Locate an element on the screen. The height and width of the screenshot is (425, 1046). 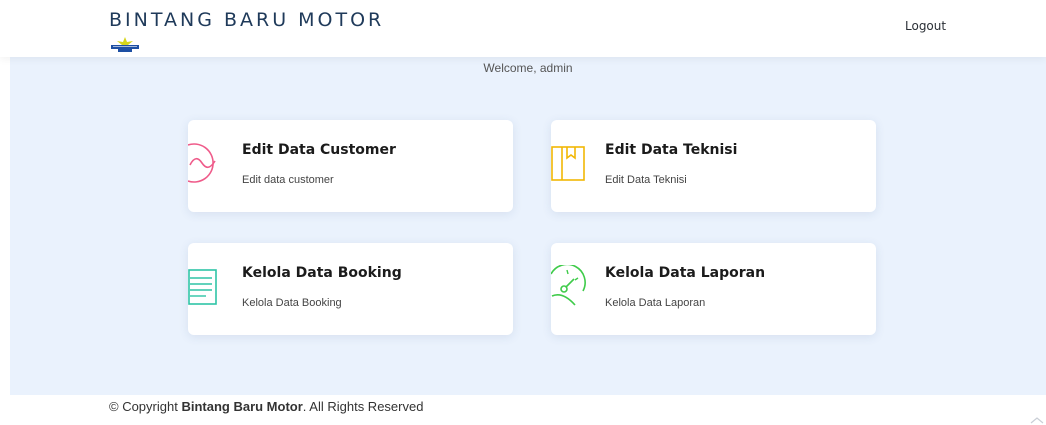
card-kelola-data-laporan: Kelola Data Laporan Kelola Data Laporan is located at coordinates (713, 289).